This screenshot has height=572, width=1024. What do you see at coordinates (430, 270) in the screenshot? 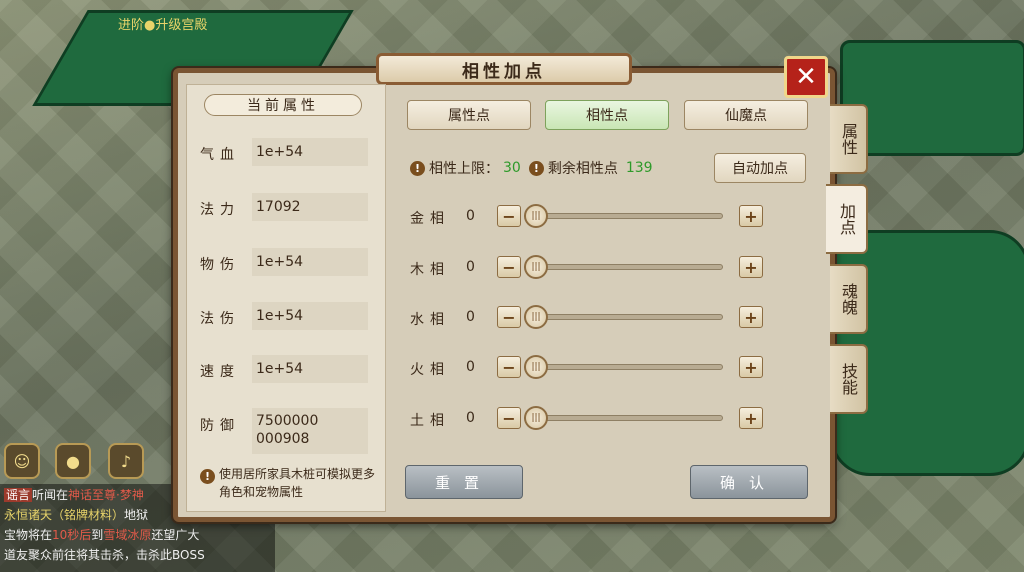
I see `affinity-label: 木相` at bounding box center [430, 270].